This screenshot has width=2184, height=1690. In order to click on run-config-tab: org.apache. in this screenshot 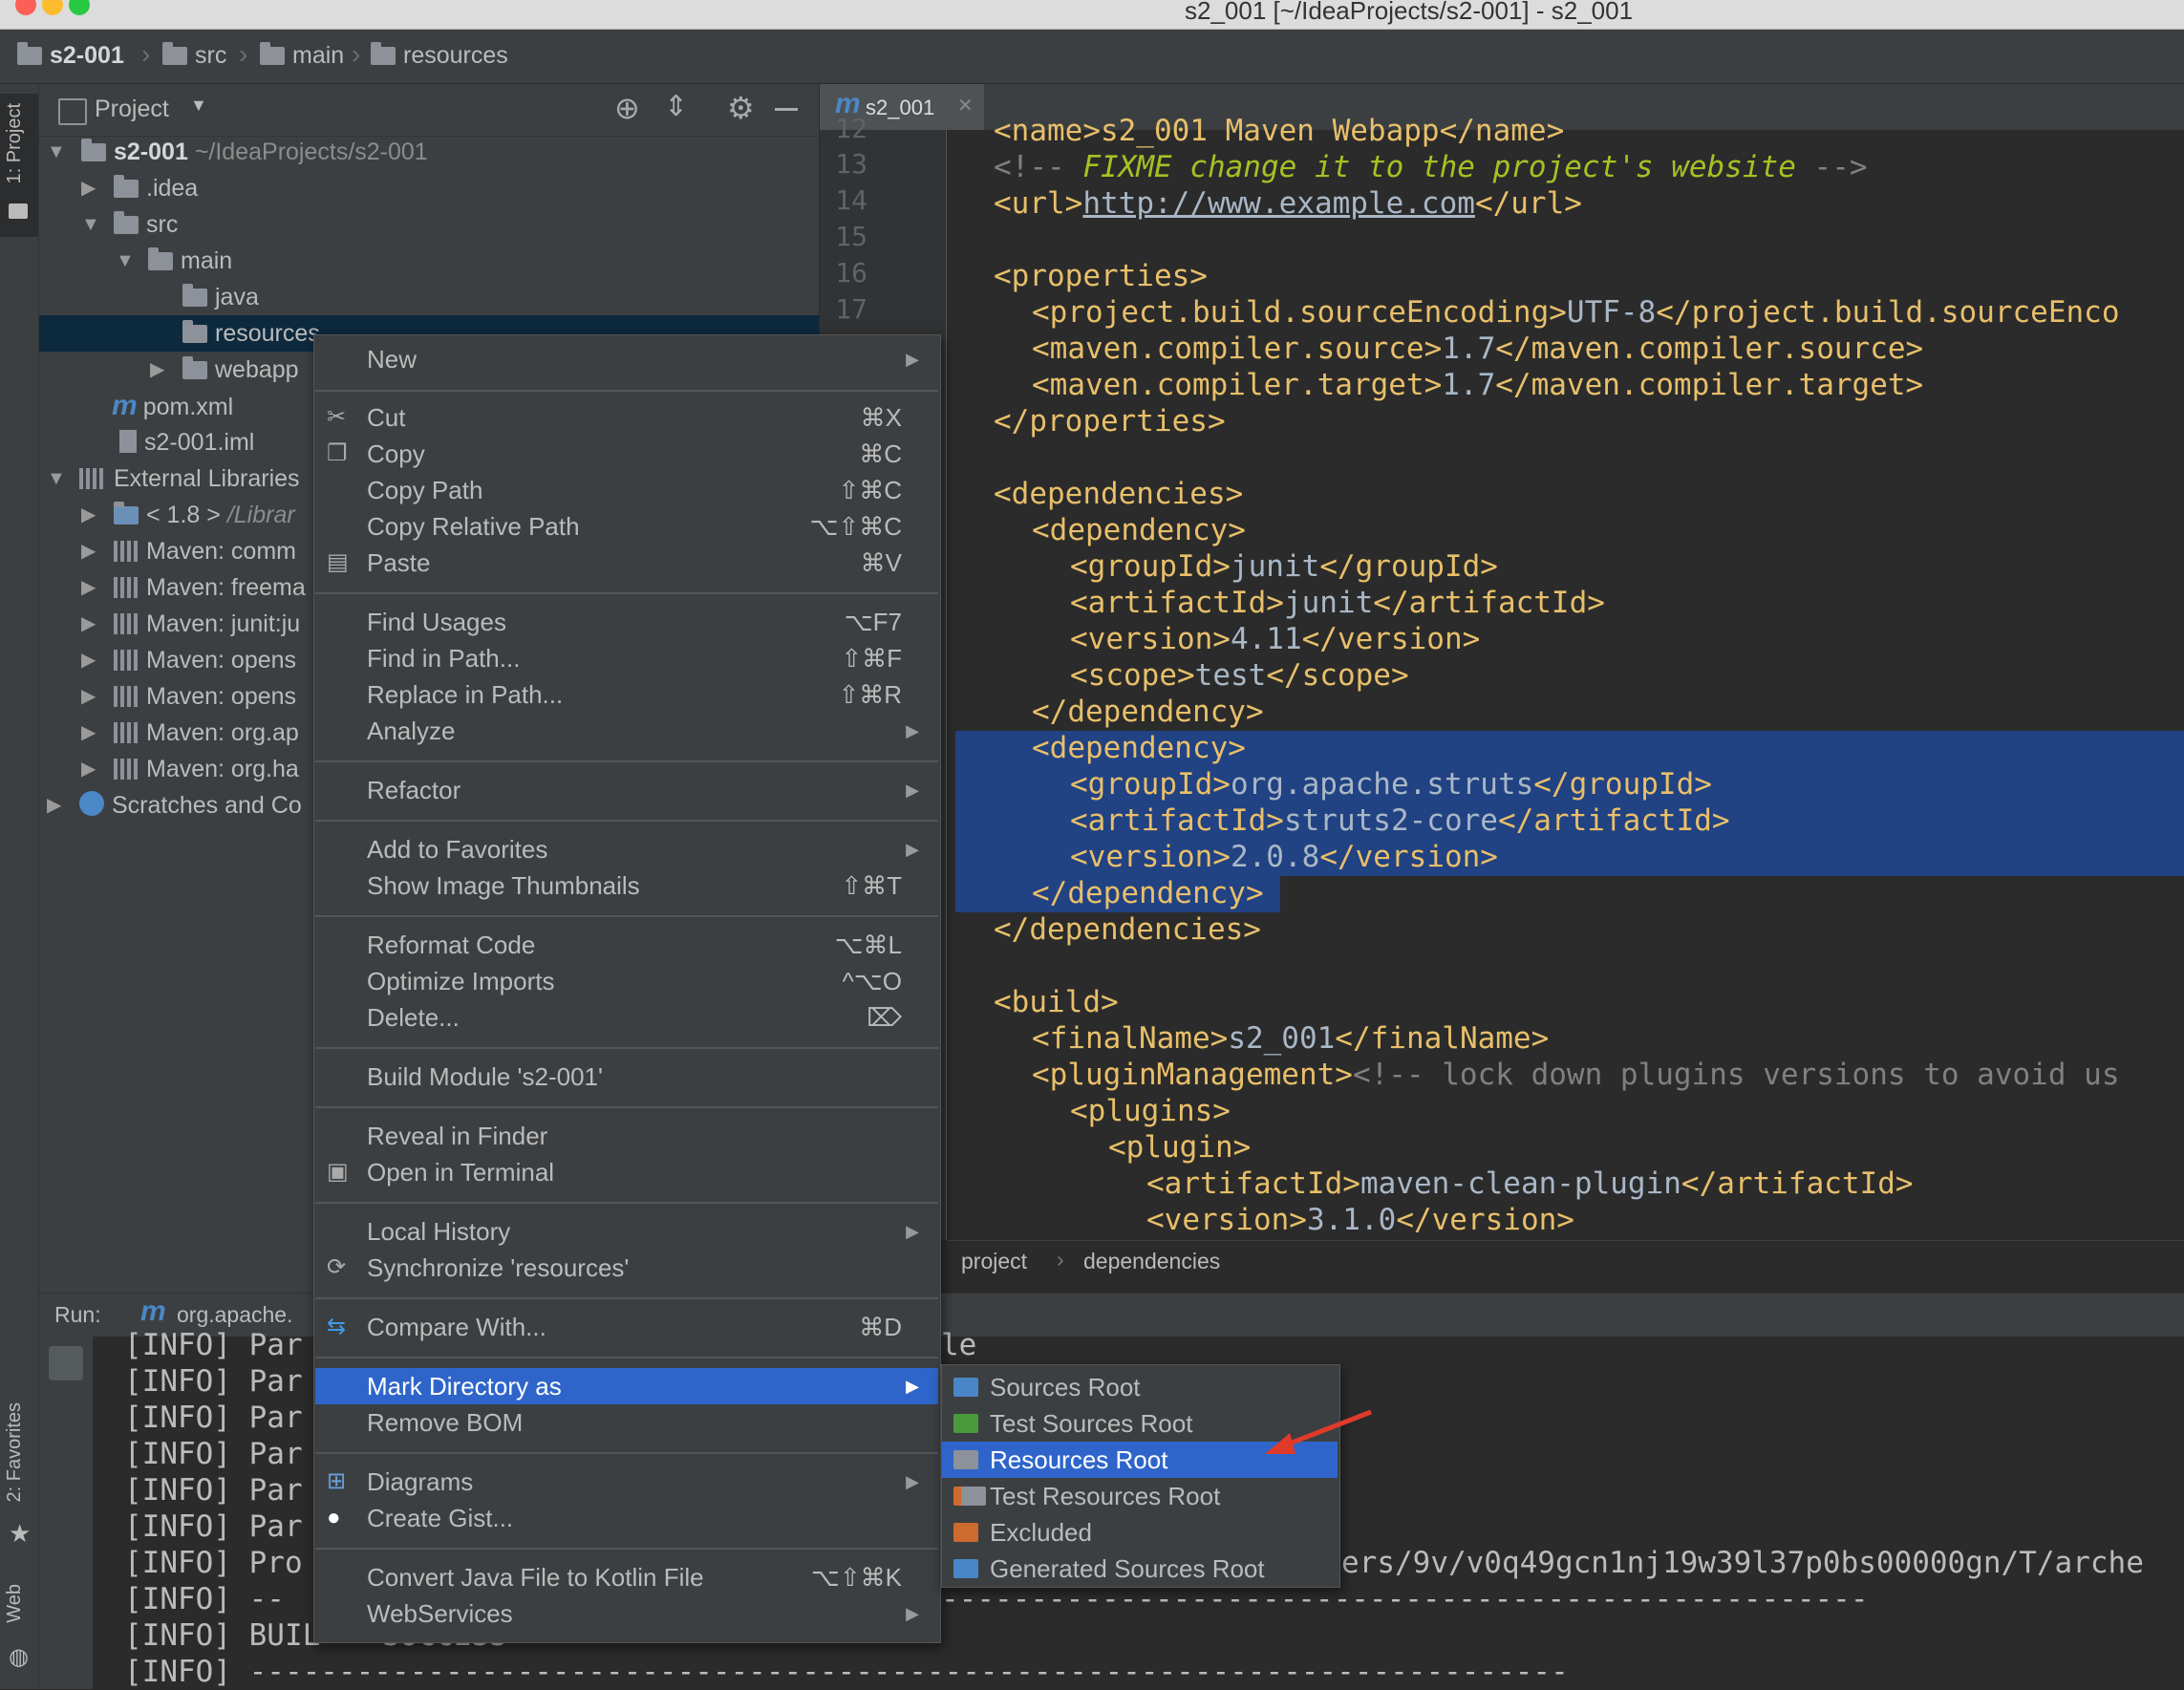, I will do `click(235, 1315)`.